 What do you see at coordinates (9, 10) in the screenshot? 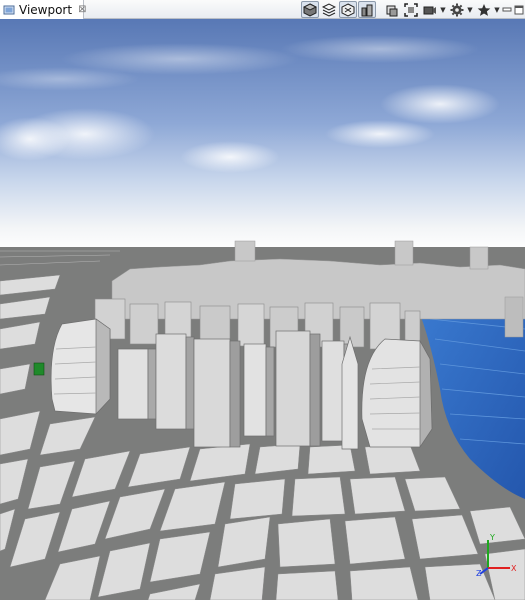
I see `viewport-icon` at bounding box center [9, 10].